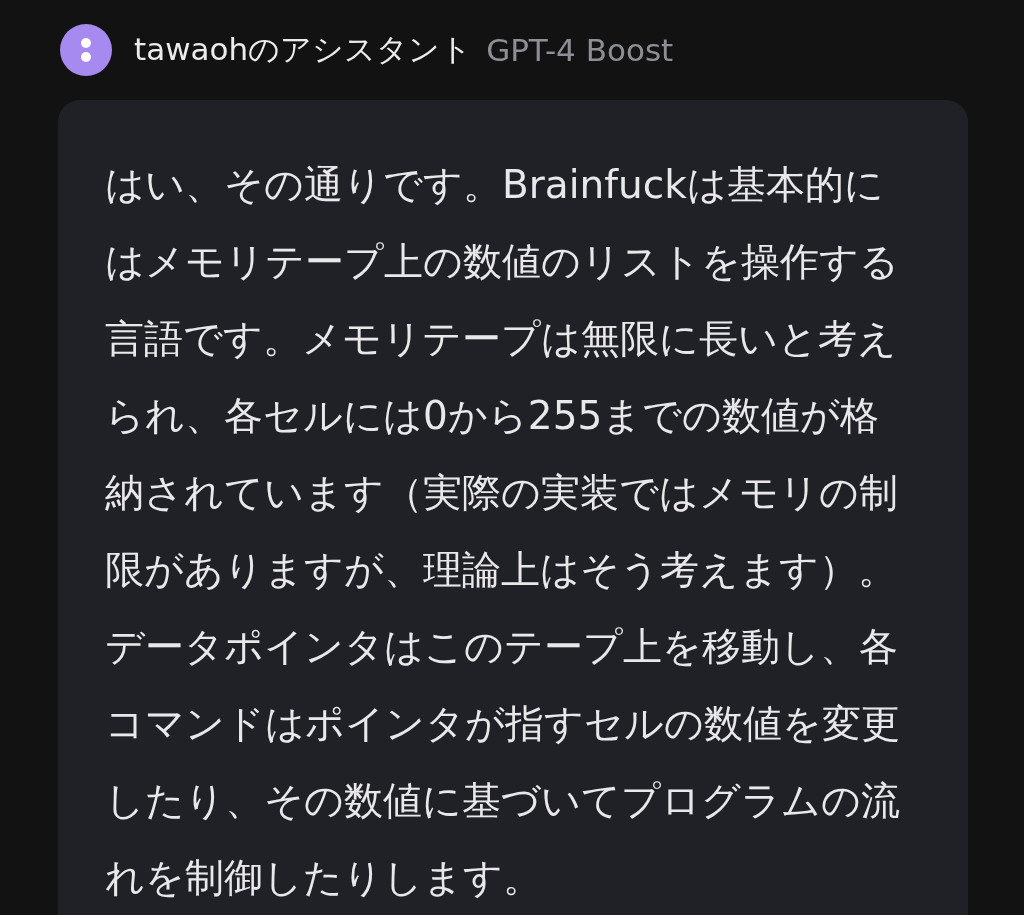 The height and width of the screenshot is (915, 1024). Describe the element at coordinates (86, 50) in the screenshot. I see `avatar-icon` at that location.